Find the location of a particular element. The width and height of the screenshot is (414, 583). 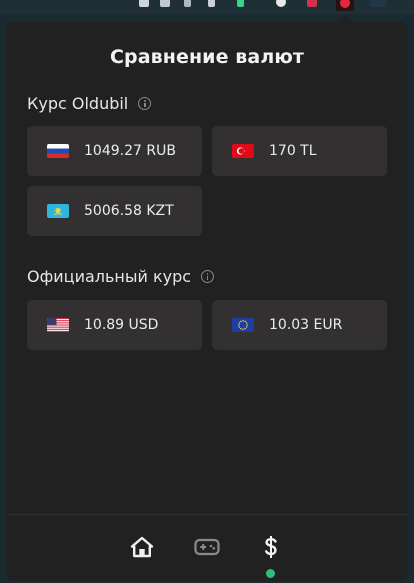

rate-value: 170 TL is located at coordinates (293, 151).